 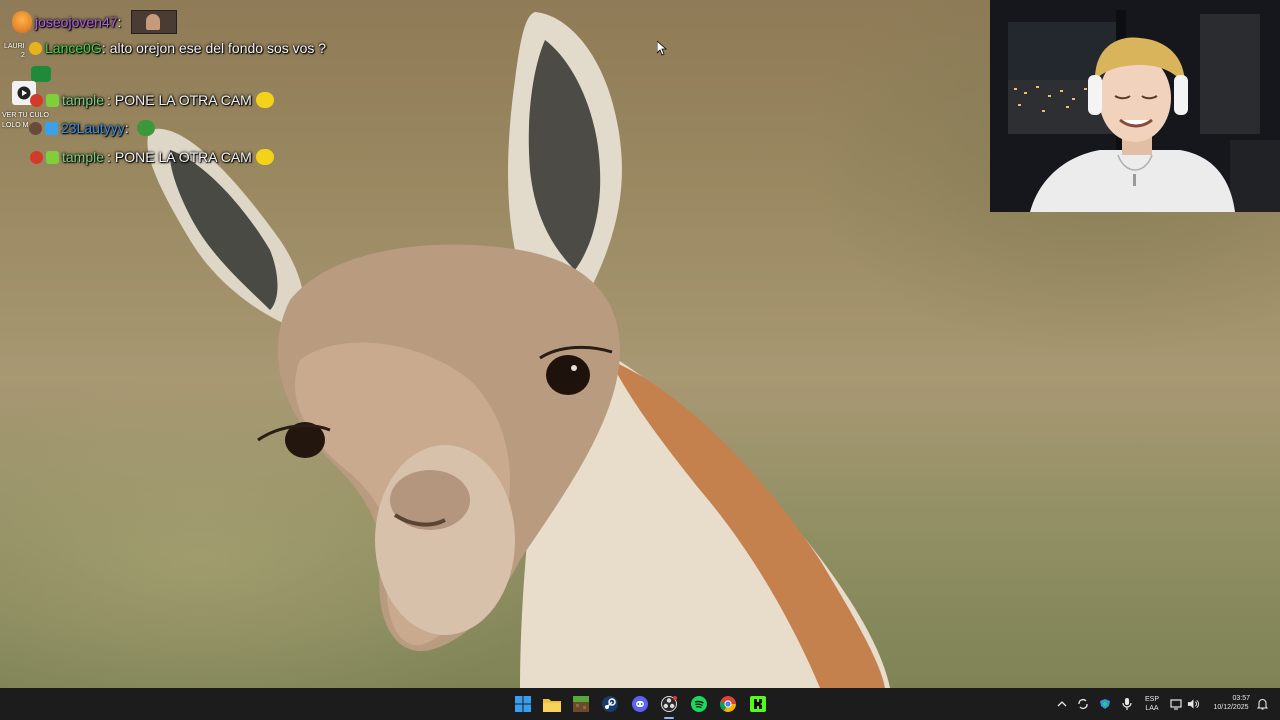 I want to click on windows-icon, so click(x=523, y=704).